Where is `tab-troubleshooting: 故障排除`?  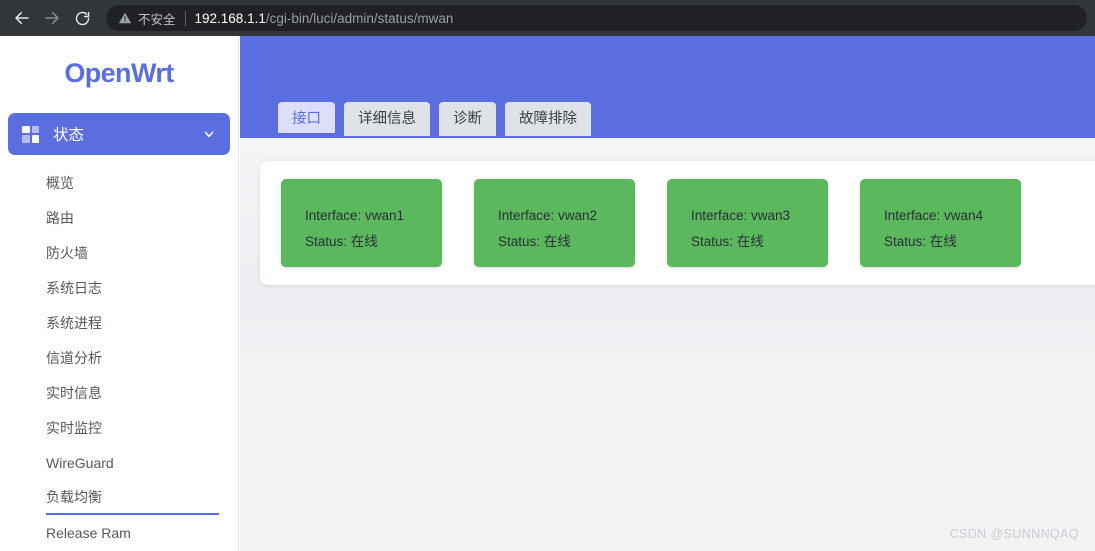 tab-troubleshooting: 故障排除 is located at coordinates (548, 119).